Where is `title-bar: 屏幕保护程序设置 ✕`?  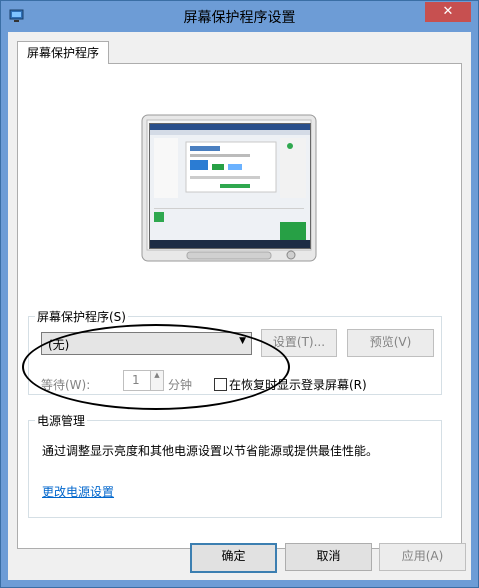 title-bar: 屏幕保护程序设置 ✕ is located at coordinates (239, 16).